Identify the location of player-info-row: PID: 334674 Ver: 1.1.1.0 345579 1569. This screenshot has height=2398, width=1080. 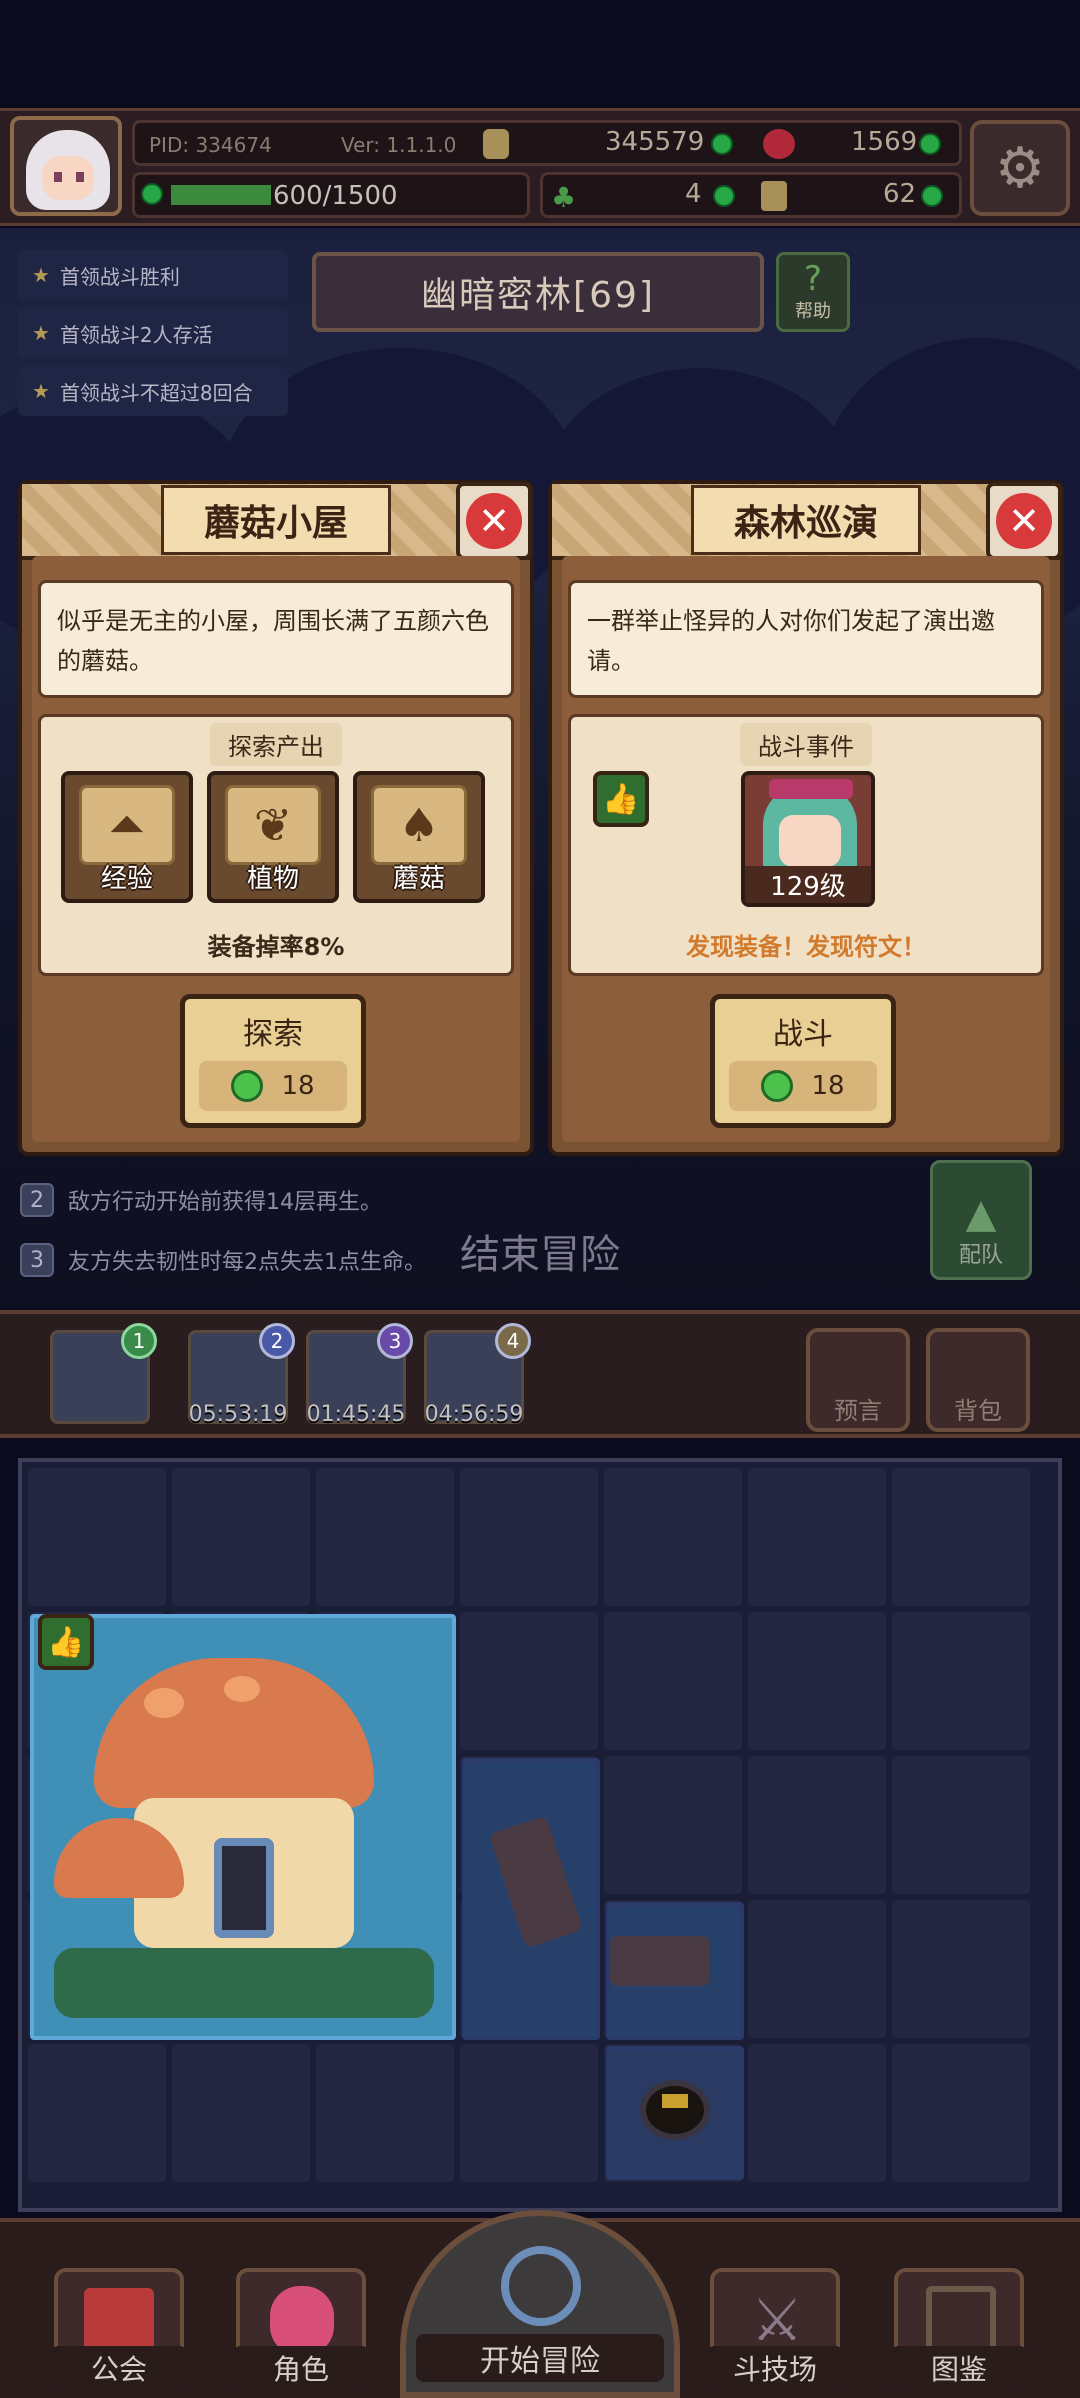
(547, 143).